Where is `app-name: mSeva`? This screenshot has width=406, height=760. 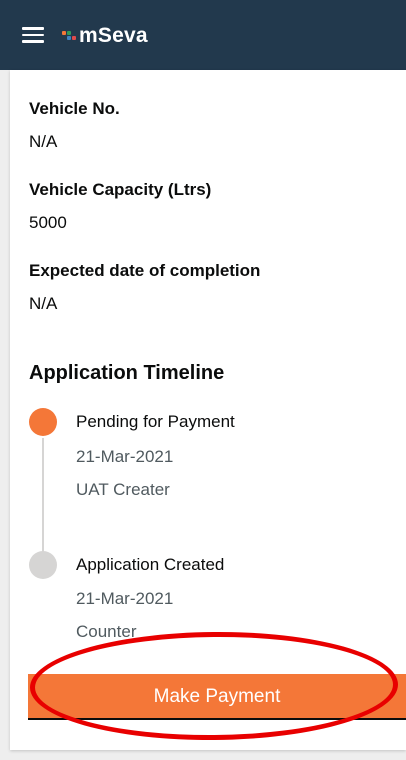 app-name: mSeva is located at coordinates (113, 35).